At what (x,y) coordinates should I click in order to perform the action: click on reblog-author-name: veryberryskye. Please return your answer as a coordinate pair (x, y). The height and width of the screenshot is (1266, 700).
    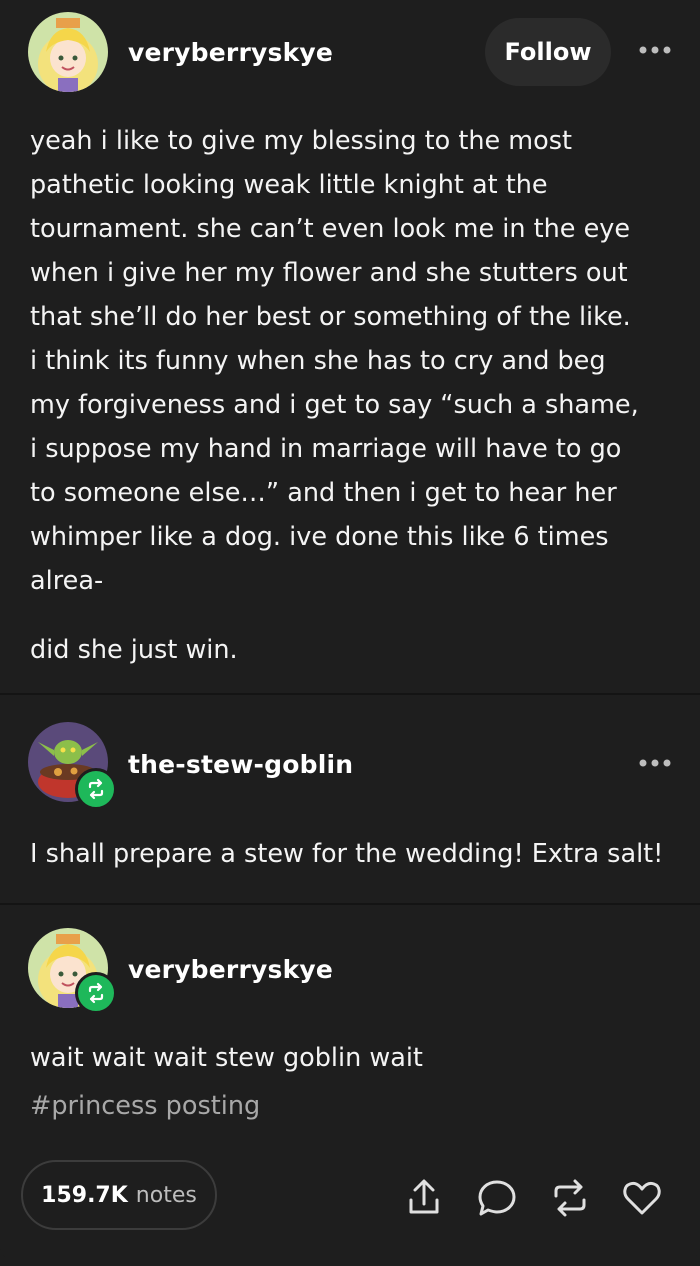
    Looking at the image, I should click on (230, 969).